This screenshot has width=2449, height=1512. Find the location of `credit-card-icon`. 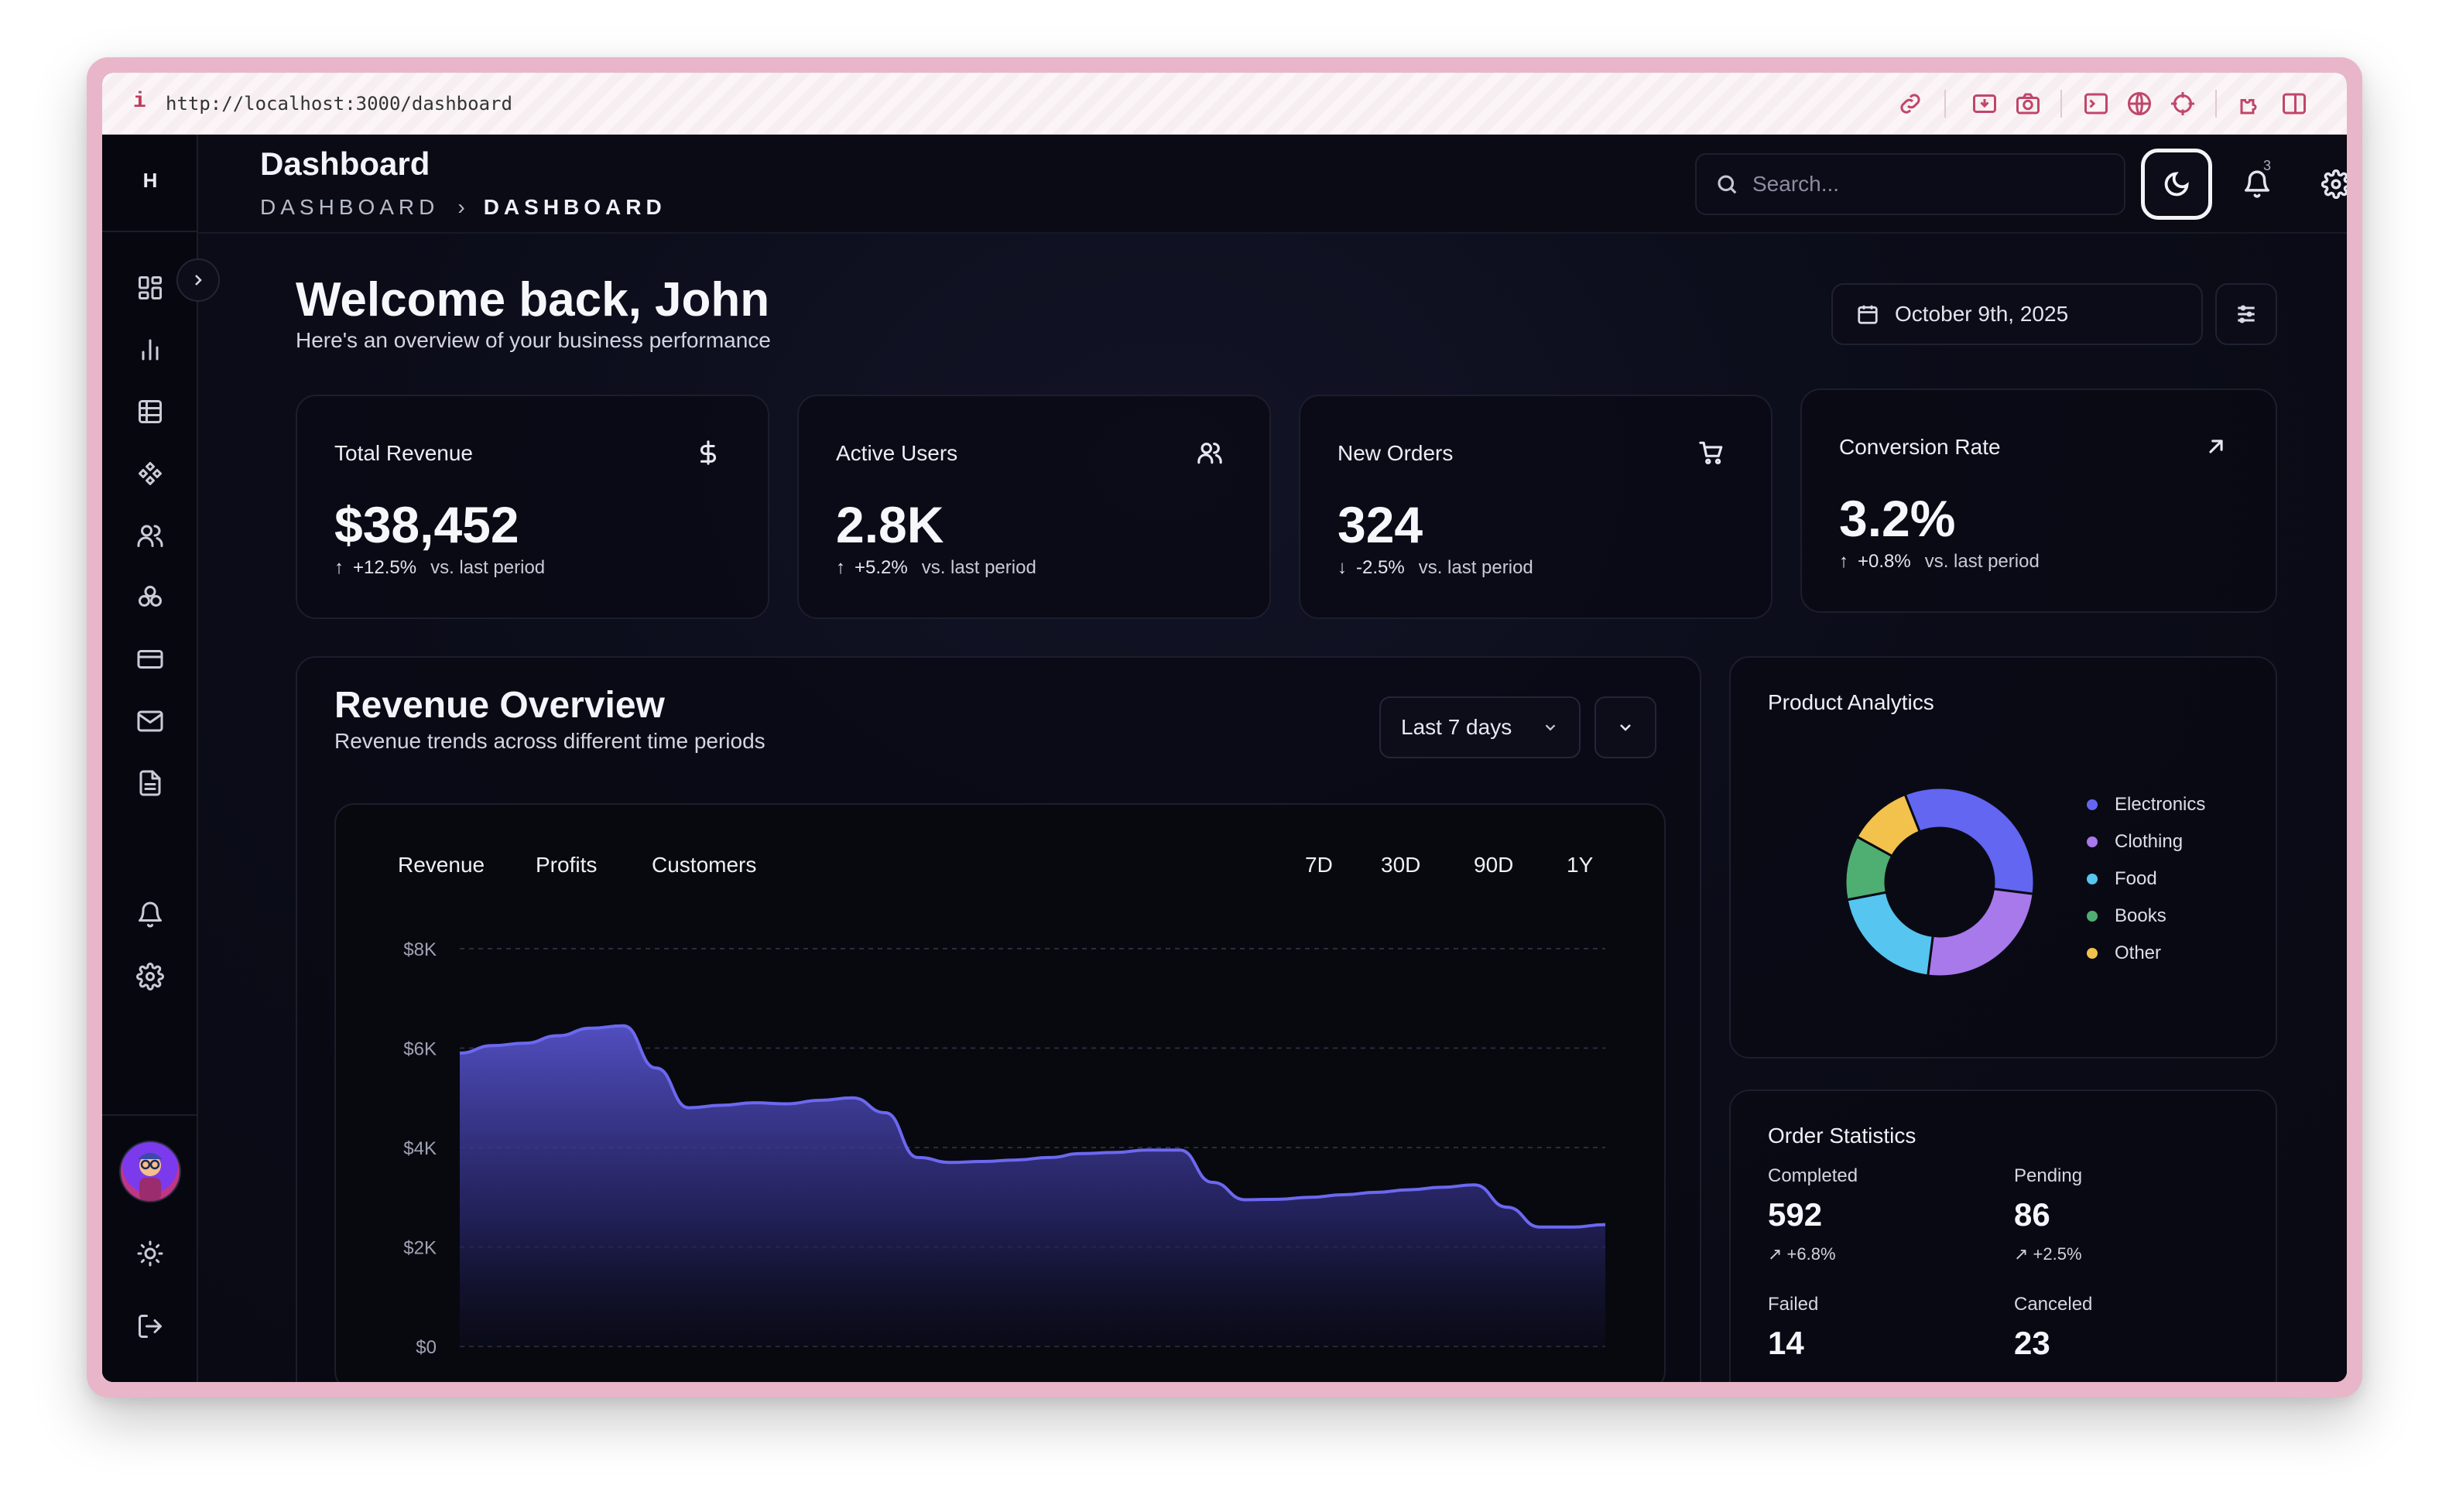

credit-card-icon is located at coordinates (150, 659).